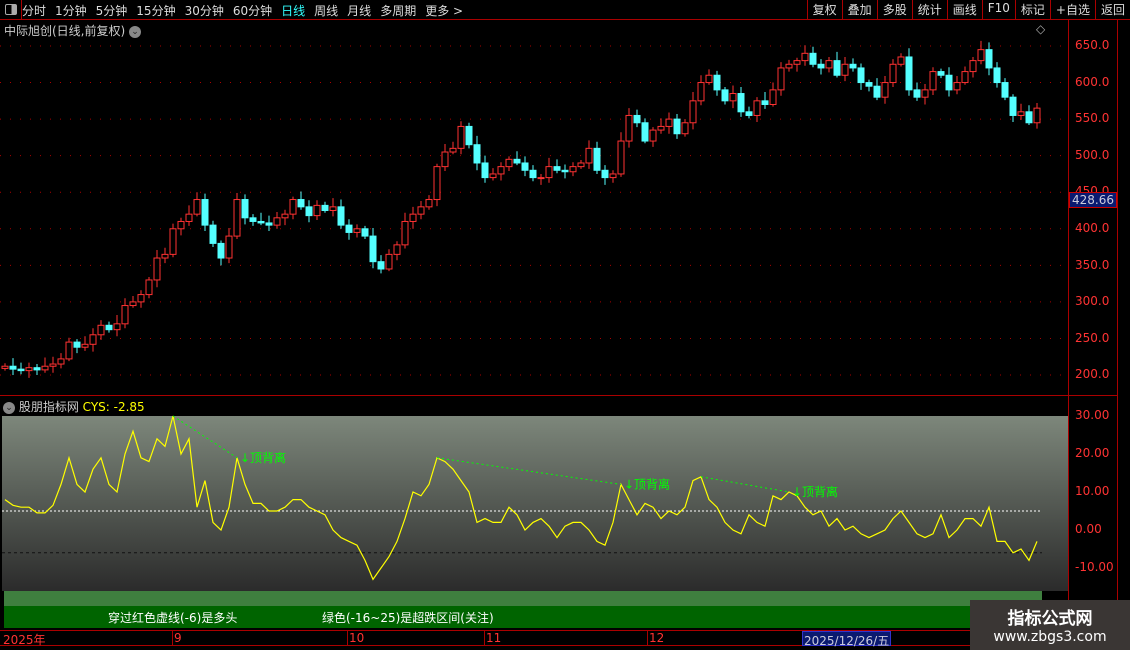 This screenshot has width=1130, height=650. Describe the element at coordinates (326, 10) in the screenshot. I see `period-tab: 周线` at that location.